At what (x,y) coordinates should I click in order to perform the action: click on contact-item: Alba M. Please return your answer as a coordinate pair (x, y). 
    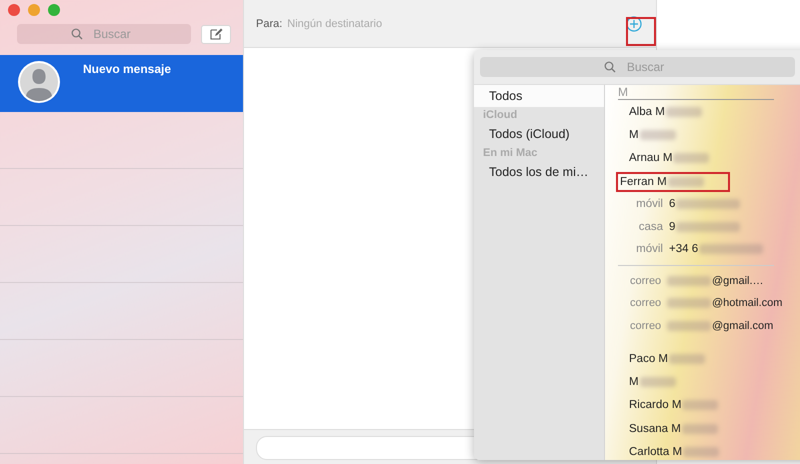
    Looking at the image, I should click on (665, 112).